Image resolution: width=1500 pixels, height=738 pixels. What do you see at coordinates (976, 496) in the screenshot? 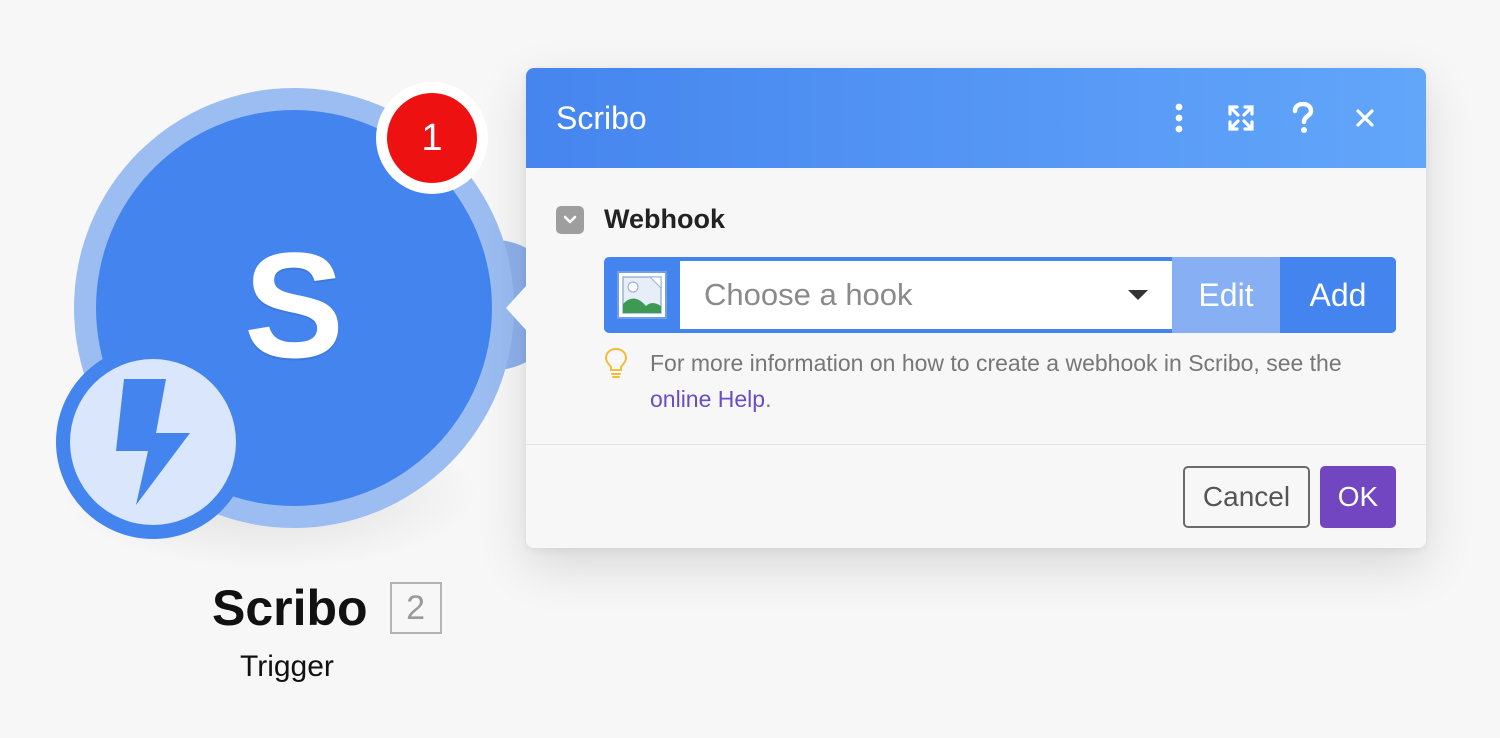
I see `dialog-footer: Cancel OK` at bounding box center [976, 496].